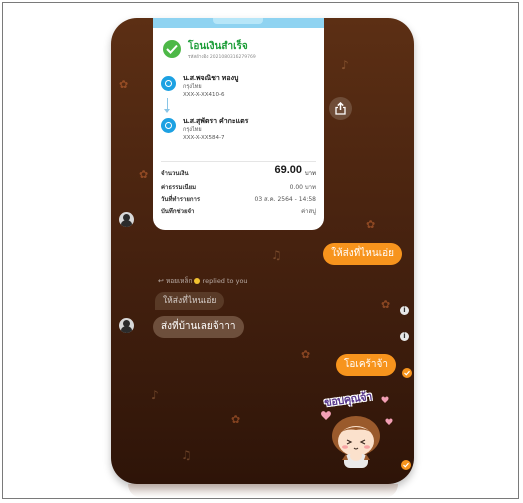 This screenshot has width=523, height=503. What do you see at coordinates (204, 95) in the screenshot?
I see `sender-account: XXX-X-XX410-6` at bounding box center [204, 95].